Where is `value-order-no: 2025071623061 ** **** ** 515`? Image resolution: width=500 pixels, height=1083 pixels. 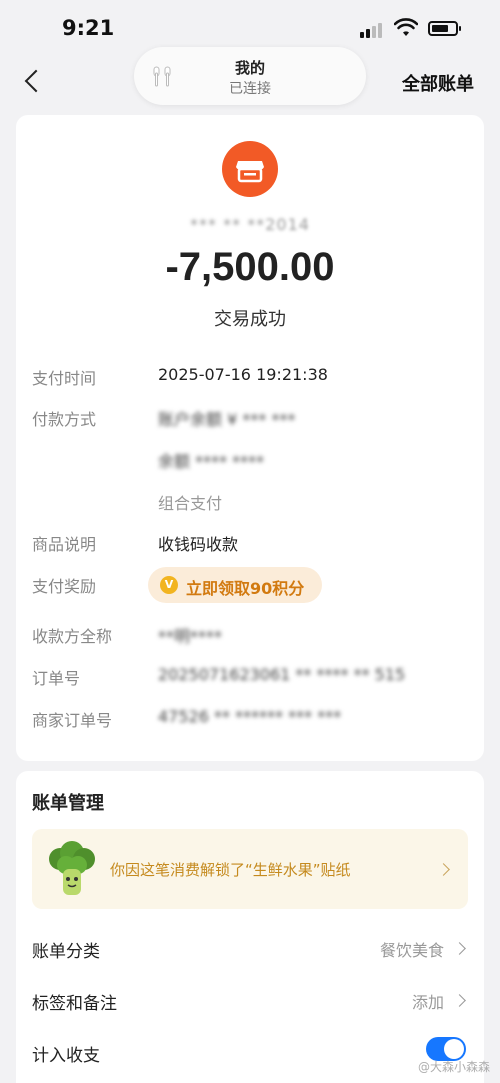
value-order-no: 2025071623061 ** **** ** 515 is located at coordinates (282, 674).